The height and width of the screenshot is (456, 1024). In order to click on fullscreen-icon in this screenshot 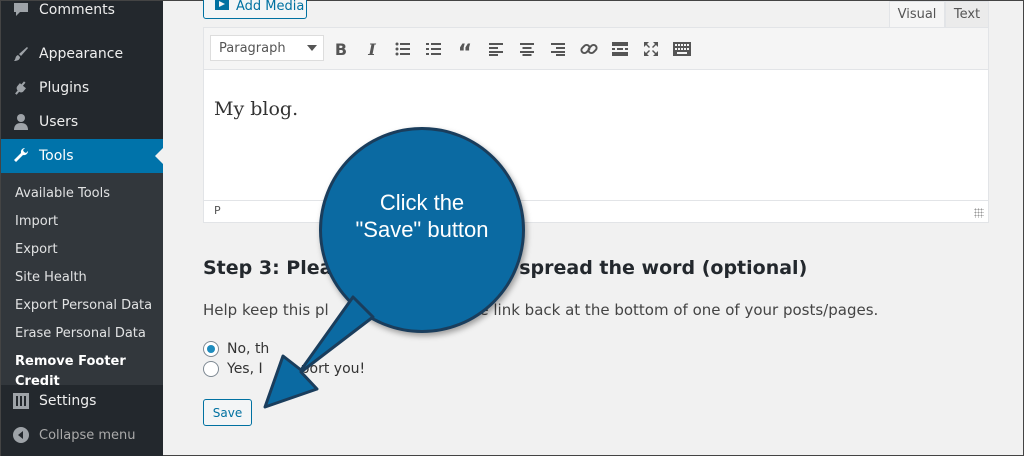, I will do `click(651, 49)`.